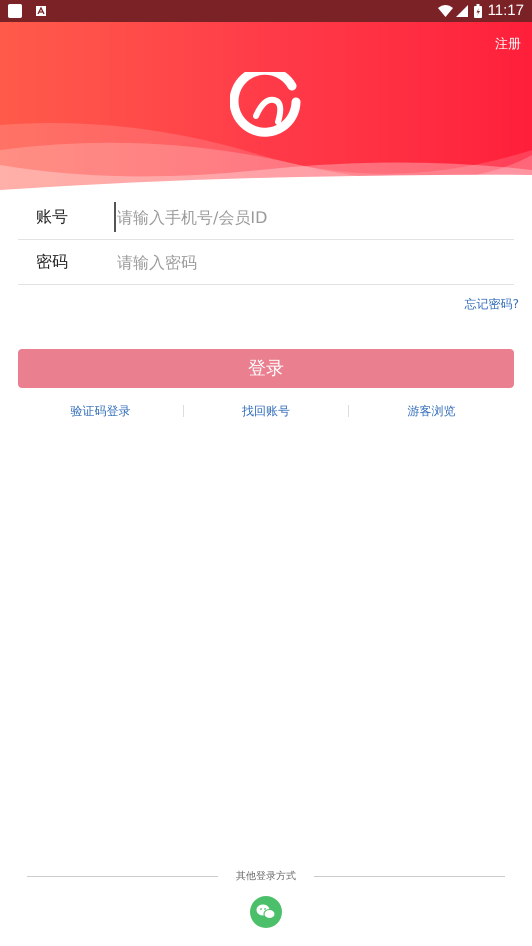 Image resolution: width=532 pixels, height=946 pixels. I want to click on text-link: 游客浏览, so click(432, 411).